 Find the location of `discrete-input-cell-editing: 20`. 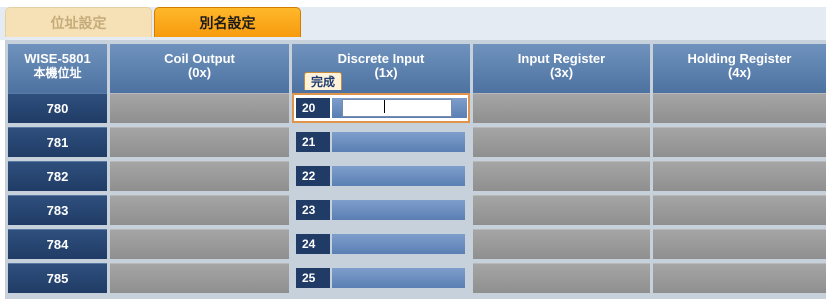

discrete-input-cell-editing: 20 is located at coordinates (381, 108).